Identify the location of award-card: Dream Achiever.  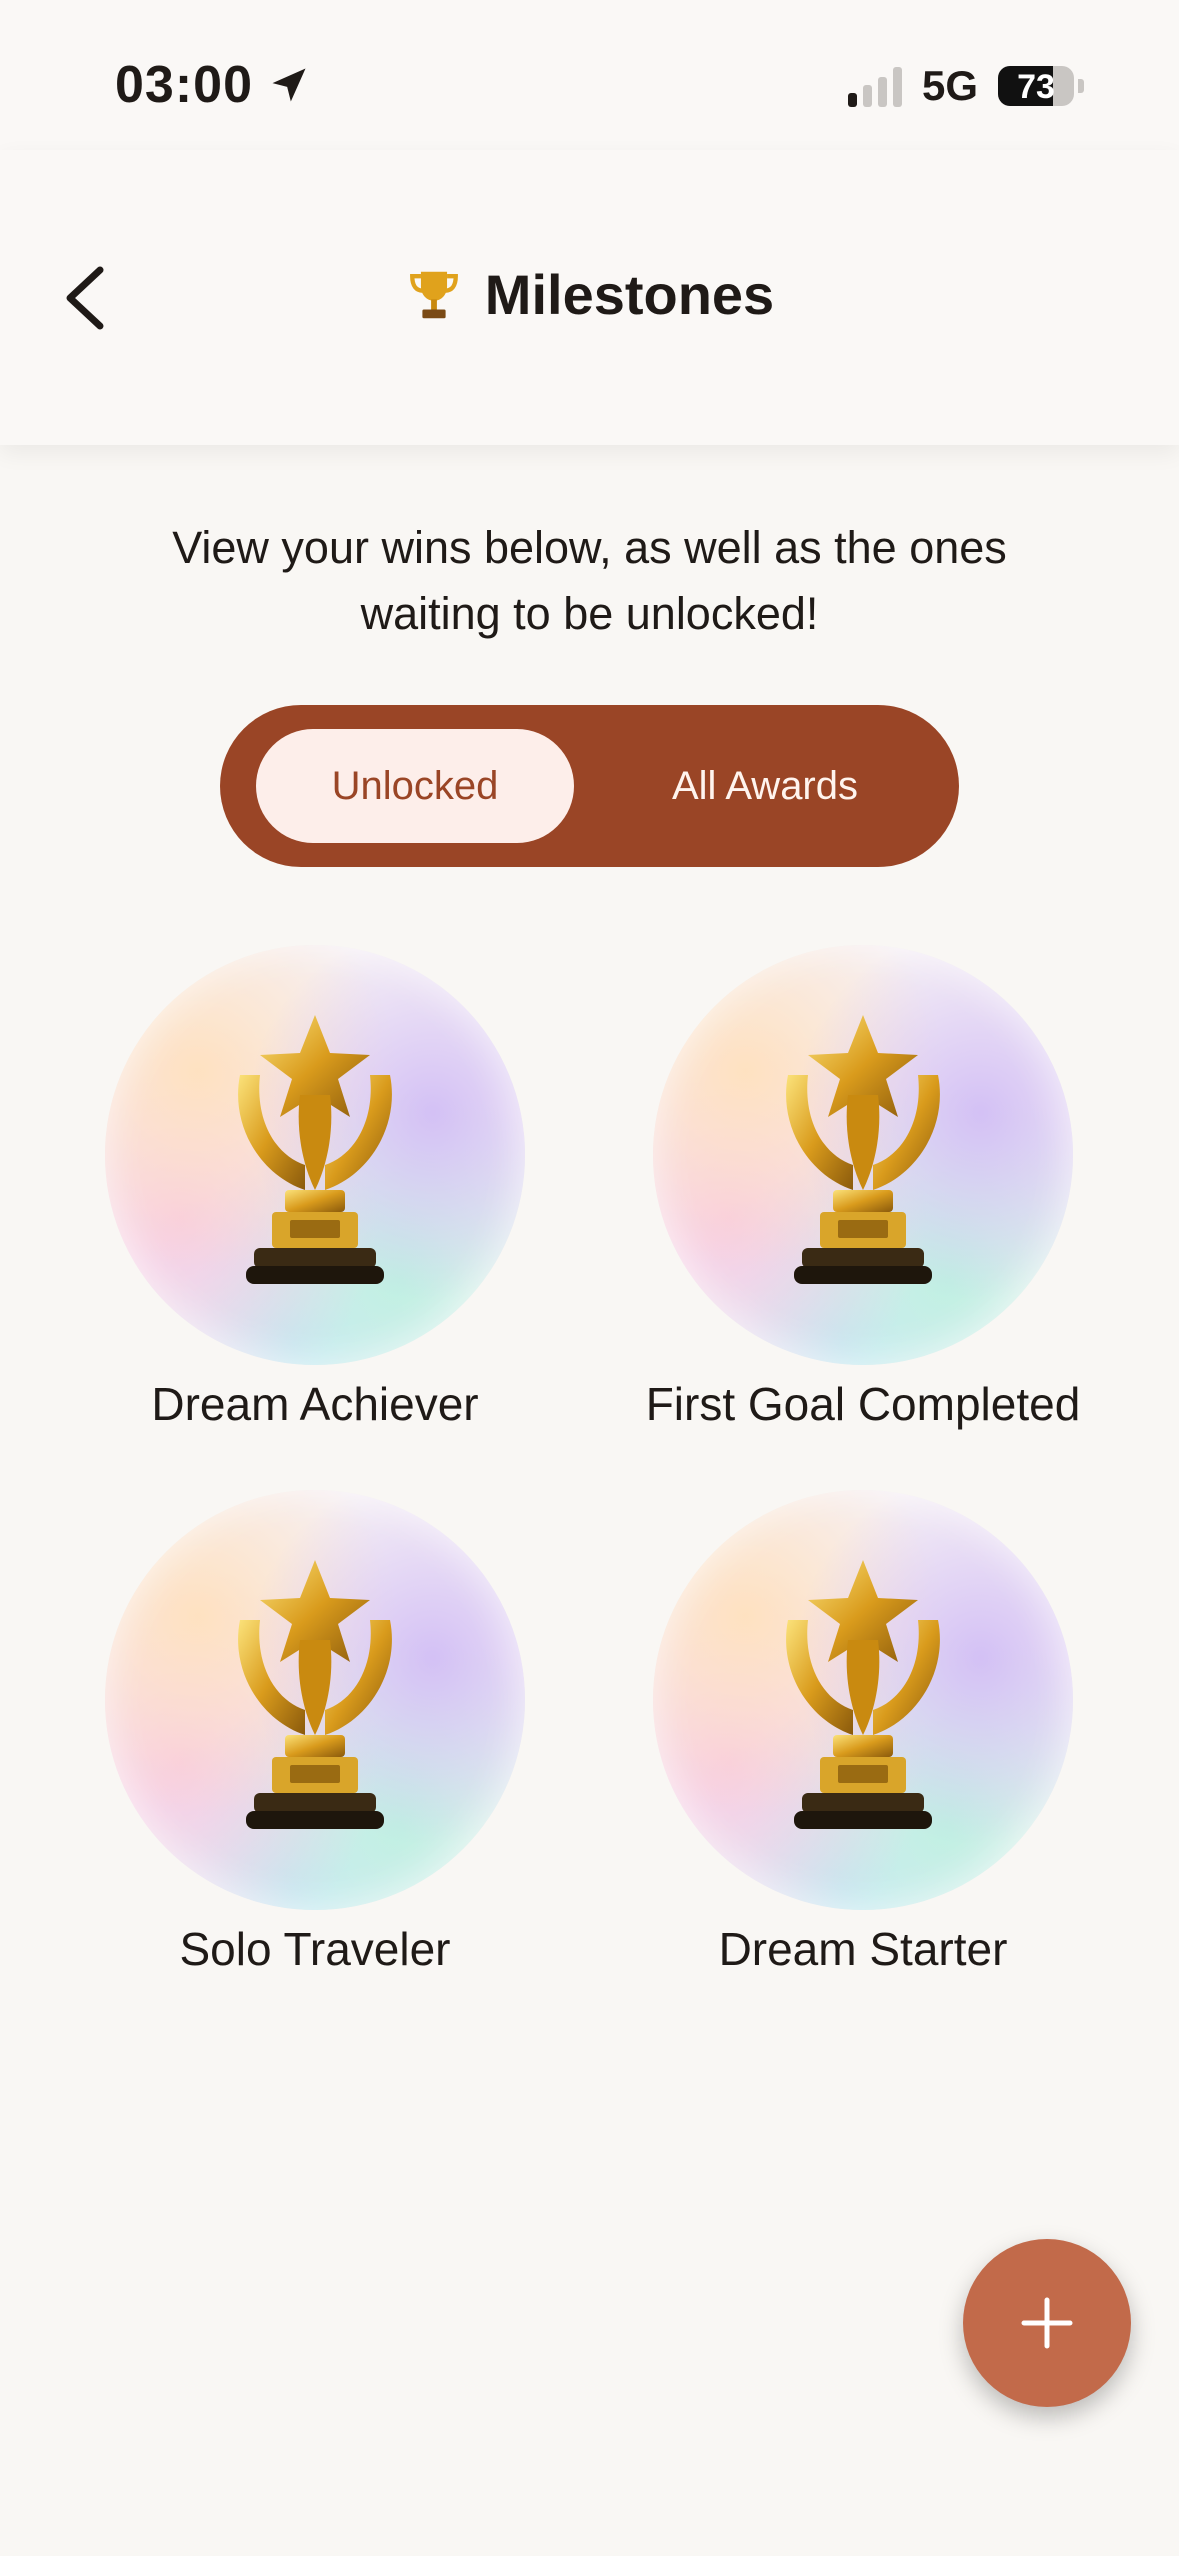
(315, 1188).